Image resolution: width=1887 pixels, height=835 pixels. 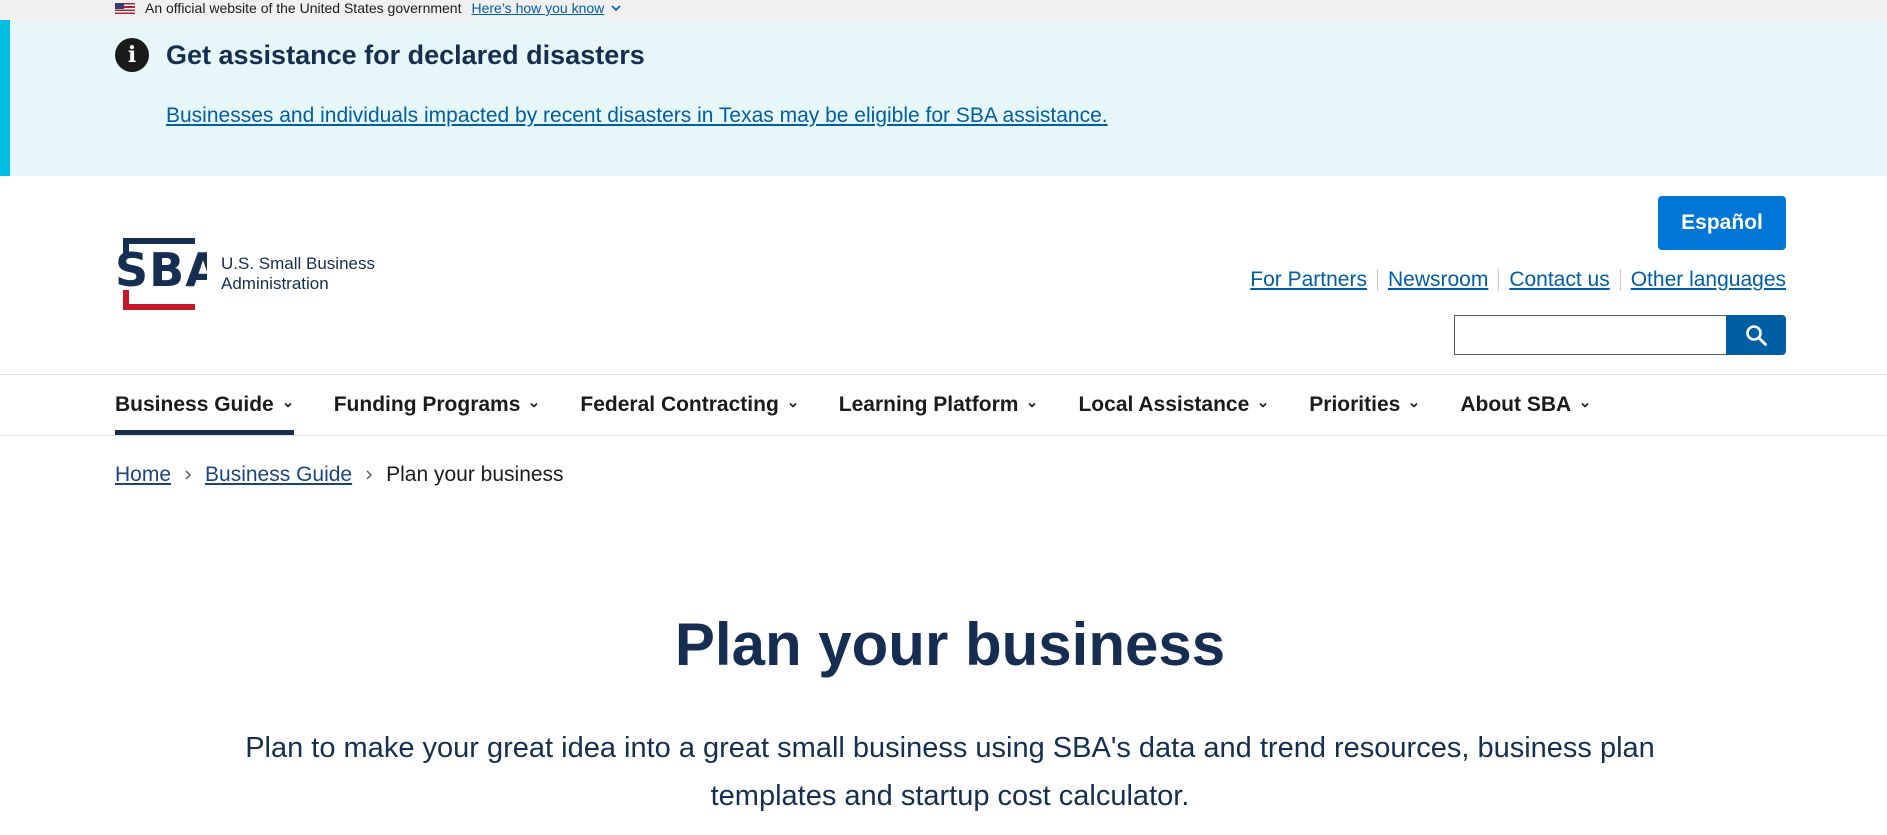 What do you see at coordinates (405, 55) in the screenshot?
I see `alert-title: Get assistance for declared disasters` at bounding box center [405, 55].